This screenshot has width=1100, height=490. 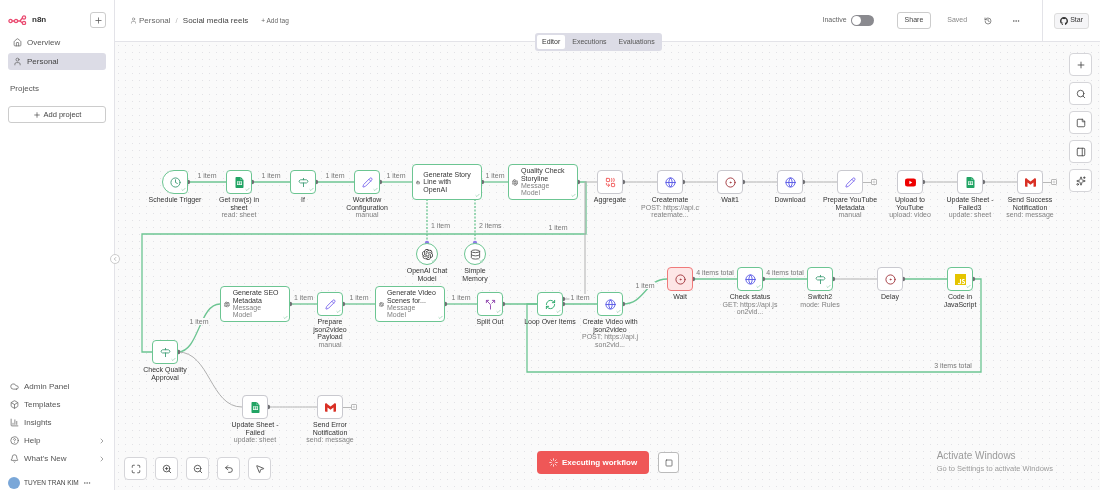 I want to click on fullscreen-icon, so click(x=135, y=468).